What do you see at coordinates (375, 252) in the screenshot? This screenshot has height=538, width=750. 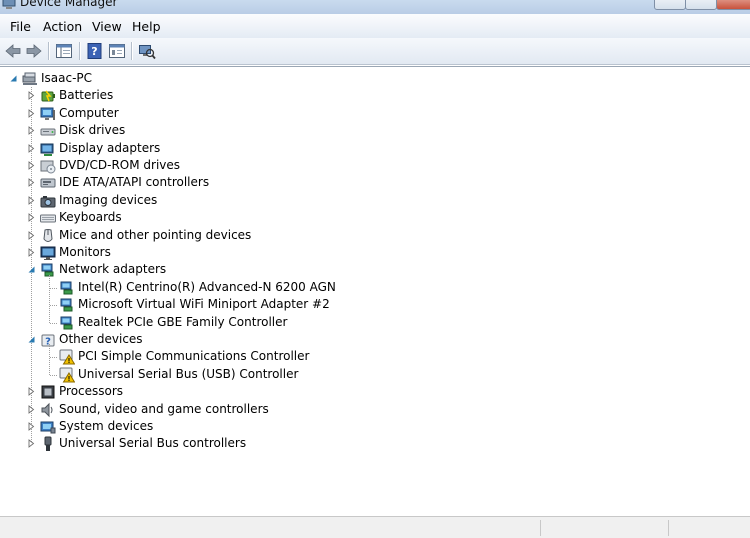 I see `tree-category-node: Monitors` at bounding box center [375, 252].